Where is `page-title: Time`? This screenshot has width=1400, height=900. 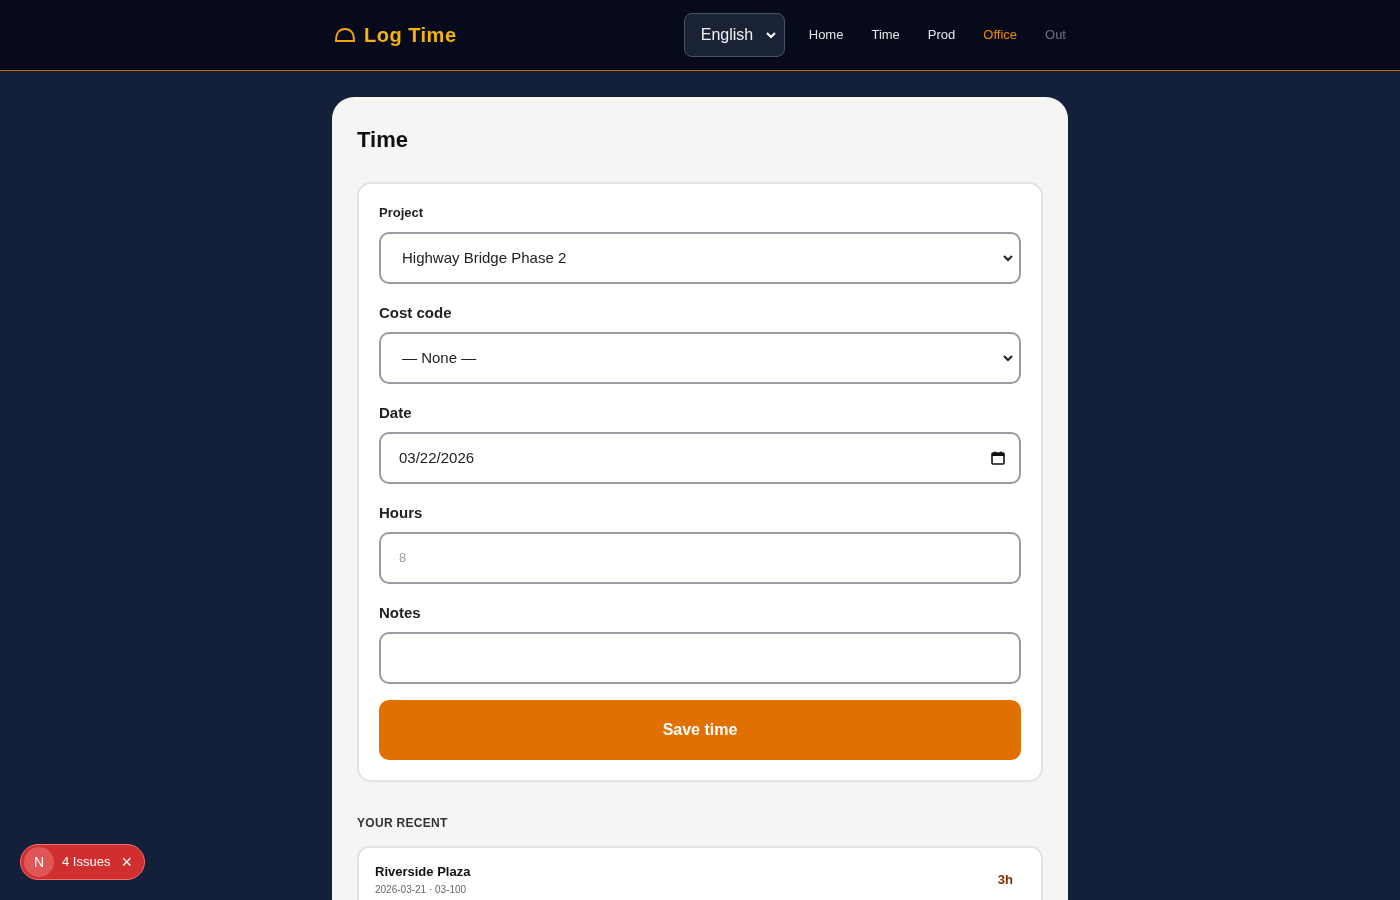
page-title: Time is located at coordinates (383, 140).